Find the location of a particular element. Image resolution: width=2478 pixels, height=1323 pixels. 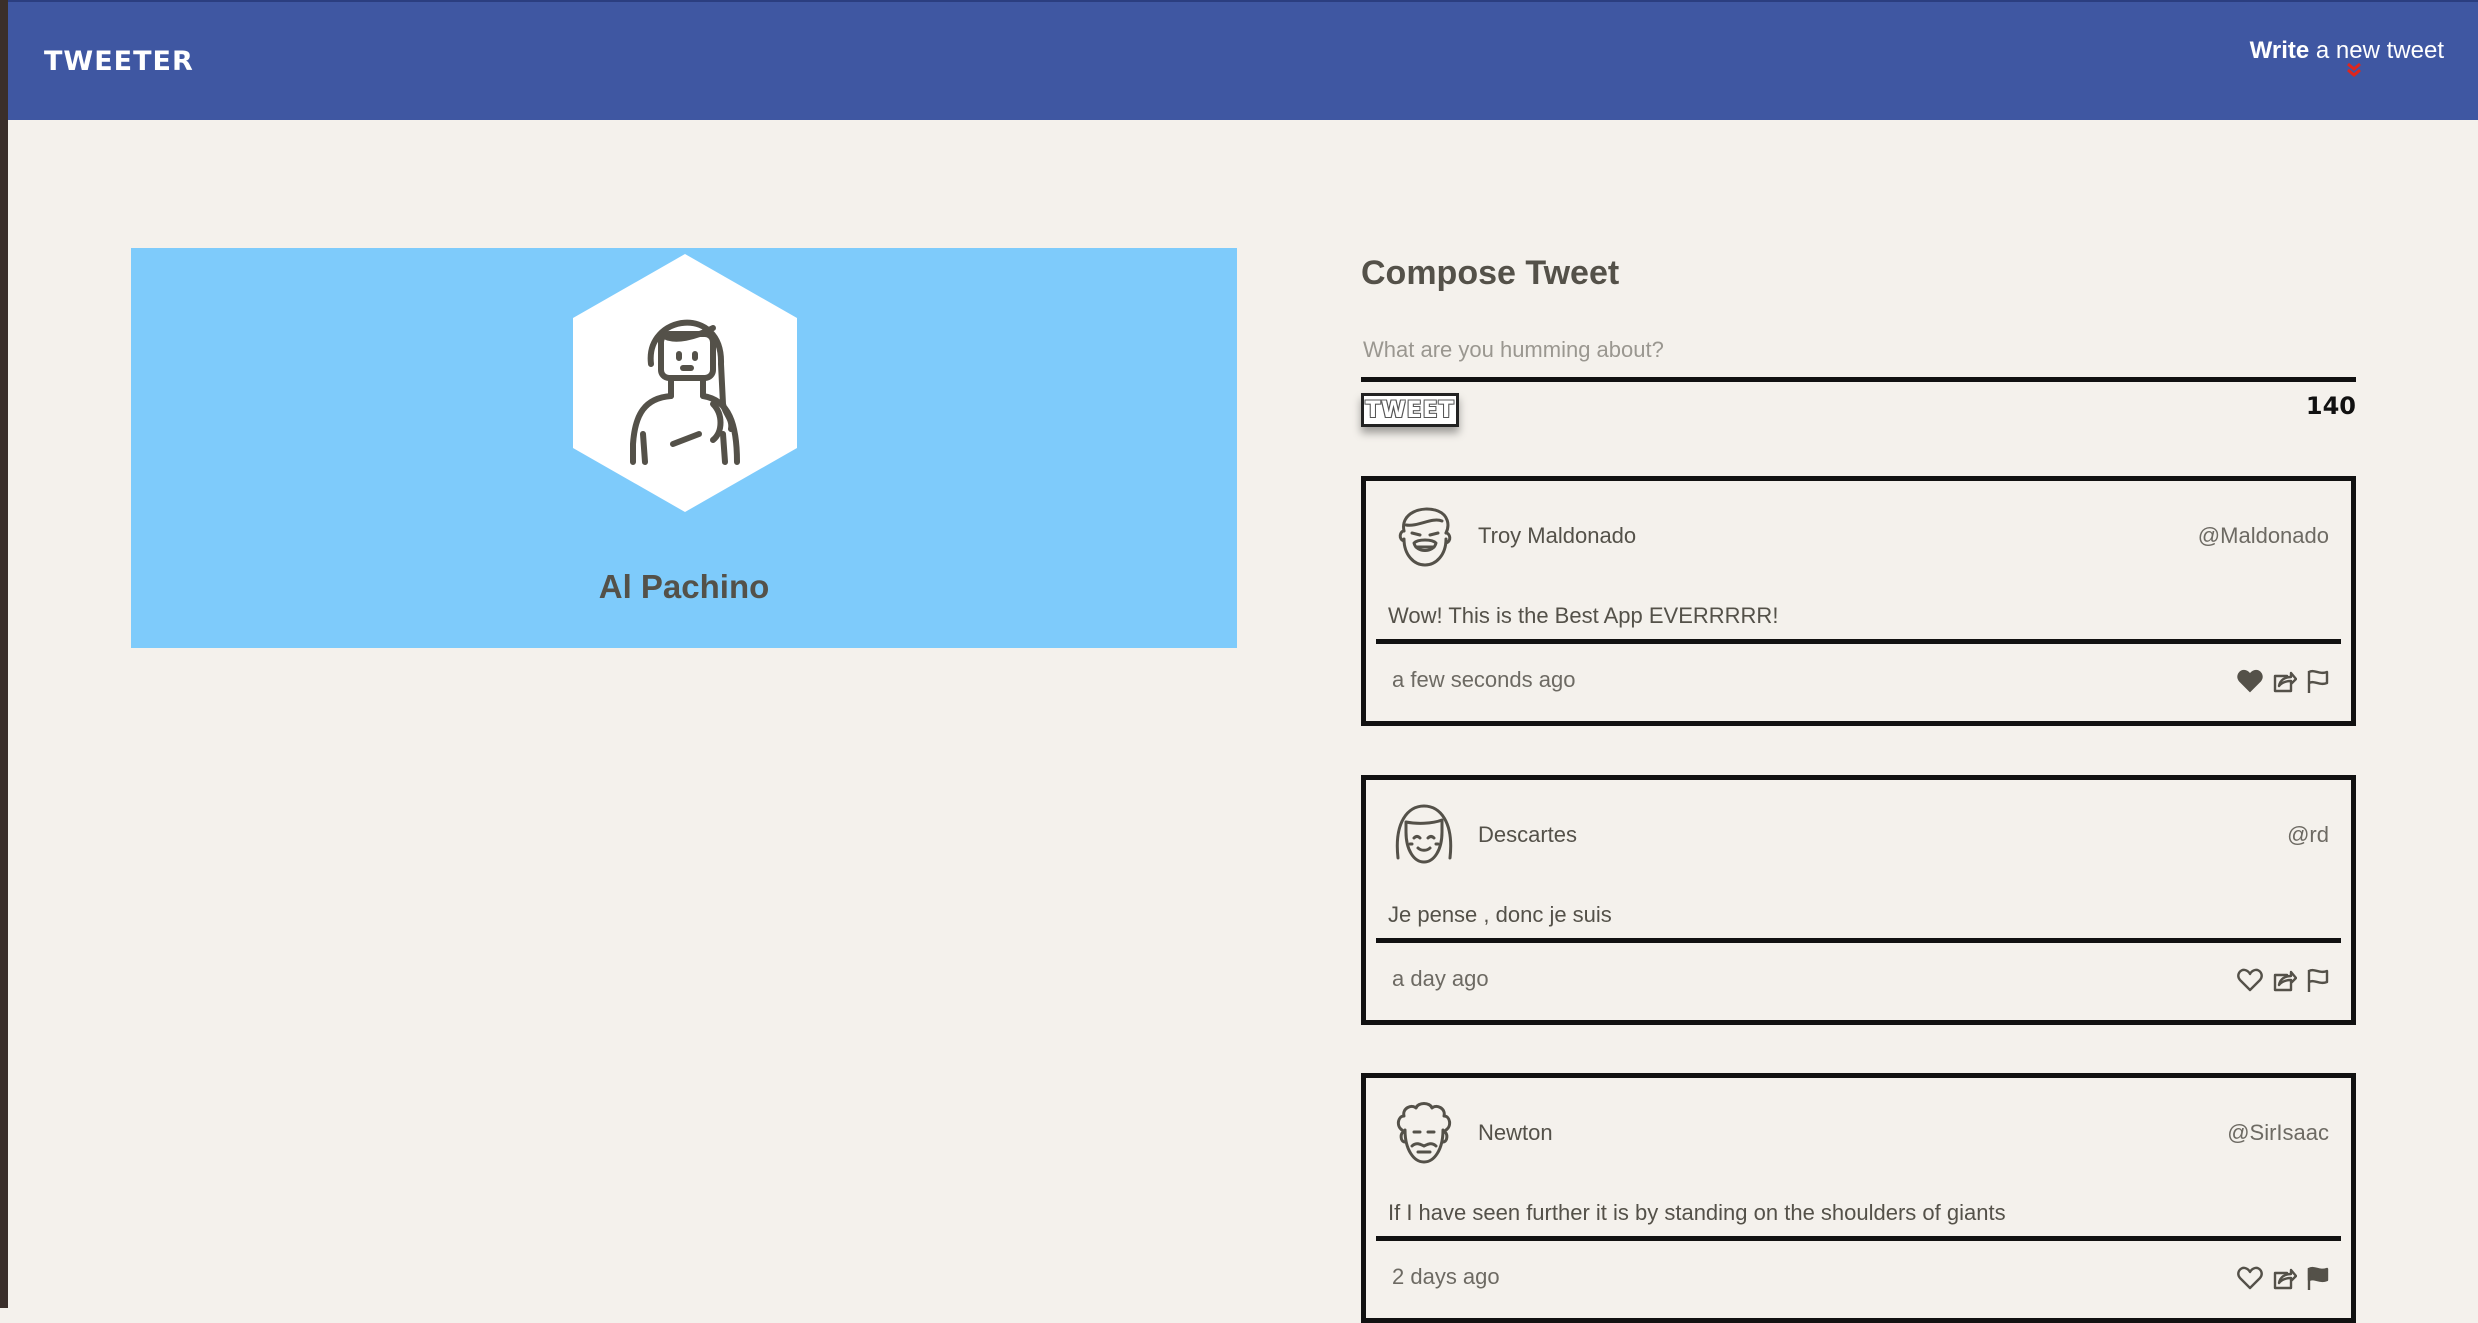

window-edge is located at coordinates (4, 654).